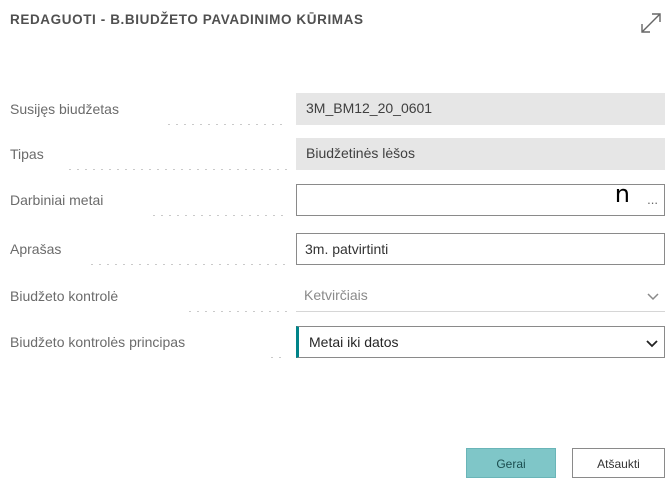 This screenshot has width=665, height=479. Describe the element at coordinates (64, 109) in the screenshot. I see `related-budget-label: Susijęs biudžetas` at that location.